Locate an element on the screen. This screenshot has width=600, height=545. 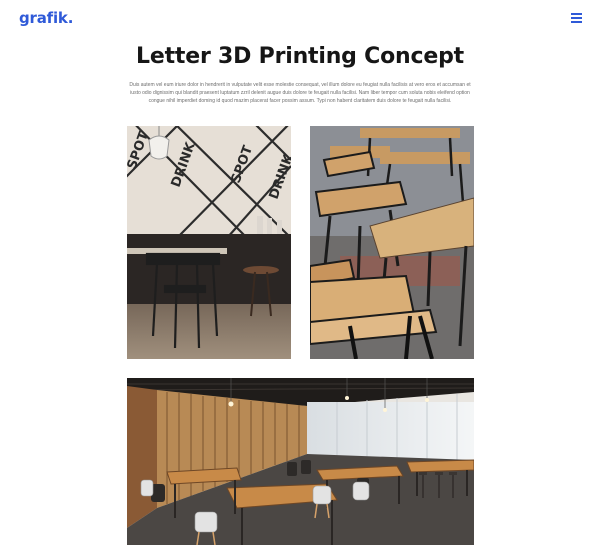
gallery-image-cafe-wall: SPOT DRINK SPOT DRINK is located at coordinates (209, 242).